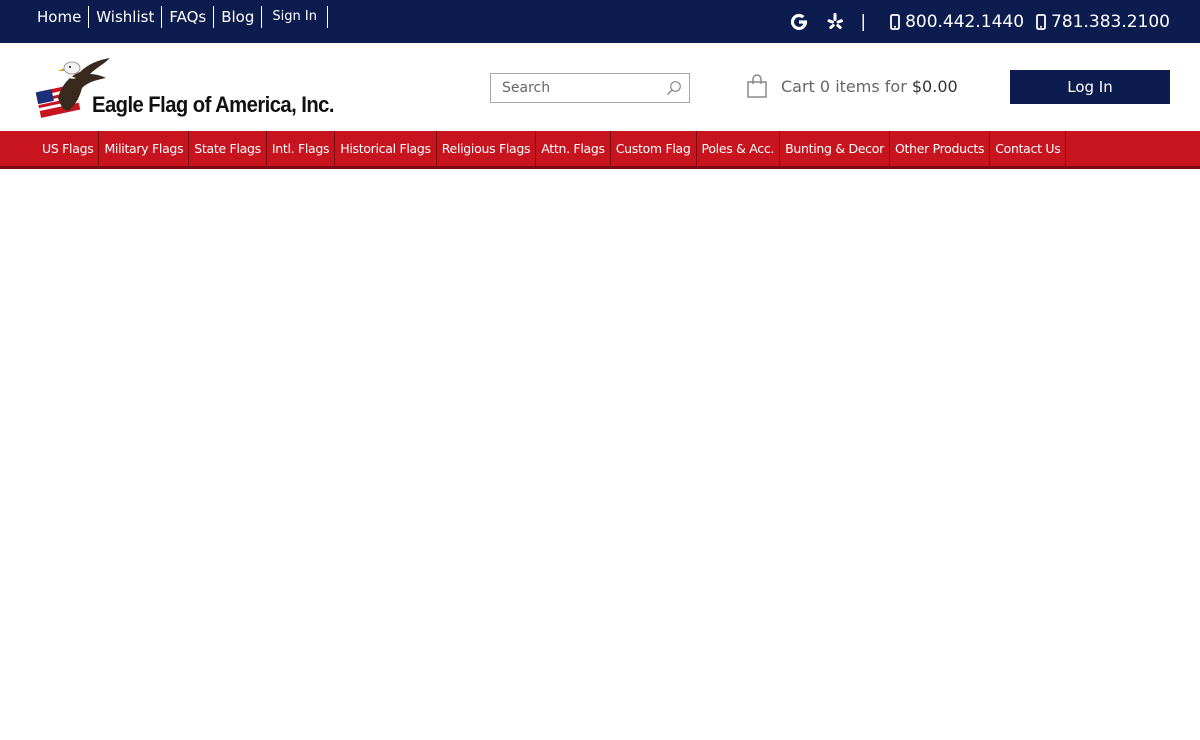 The image size is (1200, 740). I want to click on shopping-bag-icon, so click(757, 86).